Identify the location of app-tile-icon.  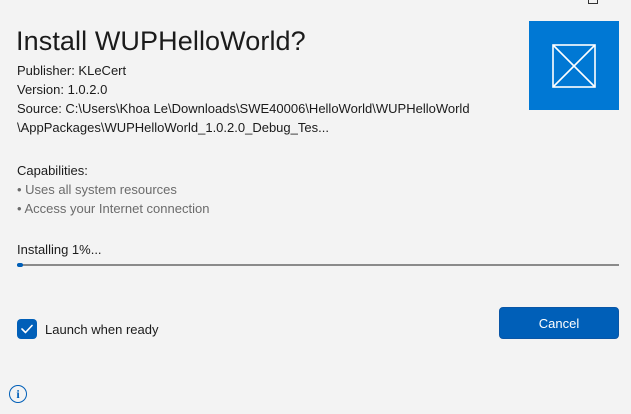
(574, 65).